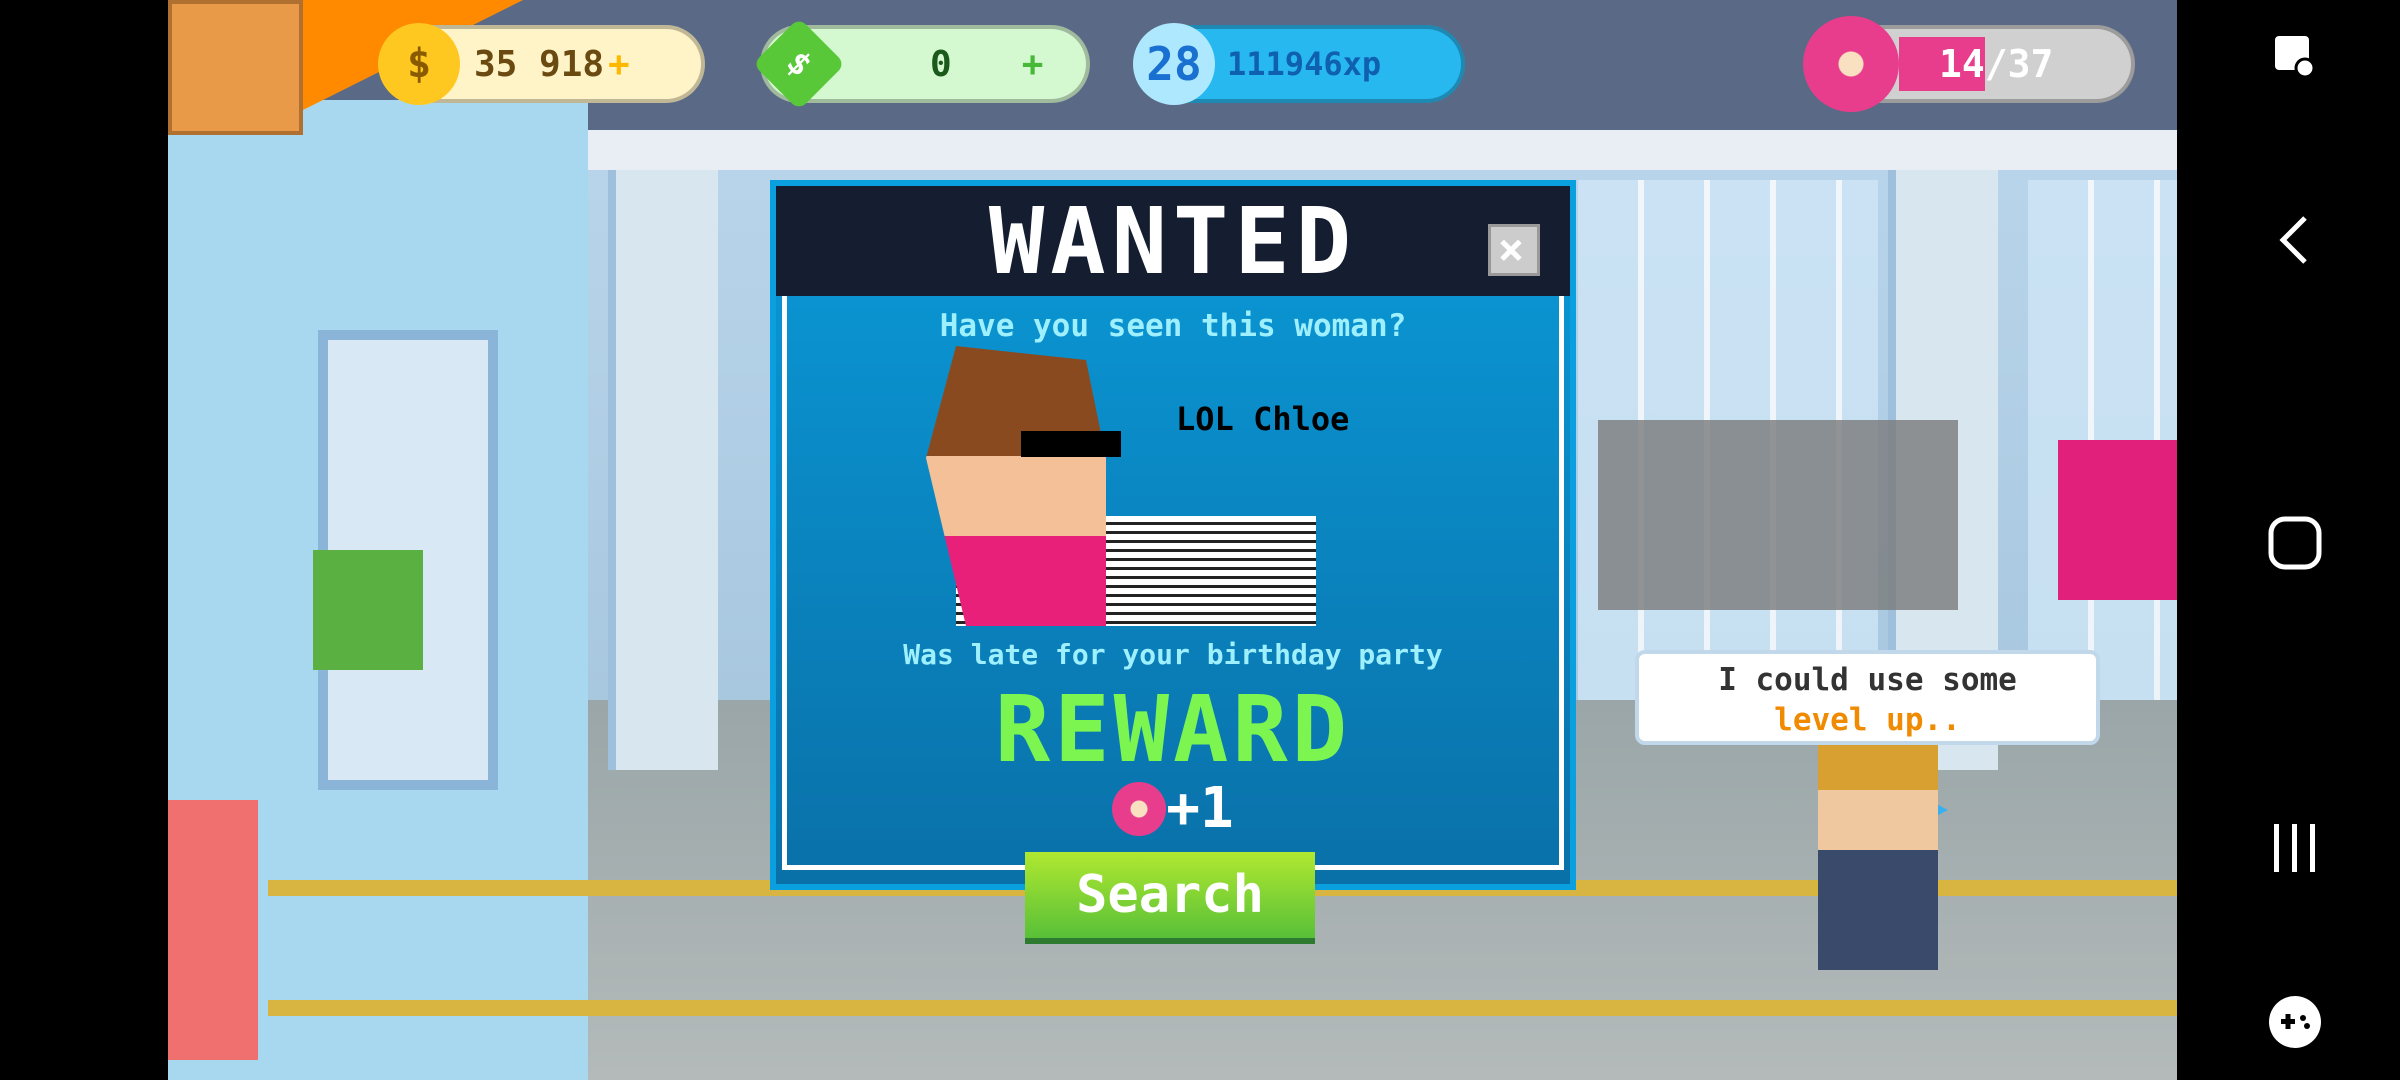  Describe the element at coordinates (663, 470) in the screenshot. I see `pillar` at that location.